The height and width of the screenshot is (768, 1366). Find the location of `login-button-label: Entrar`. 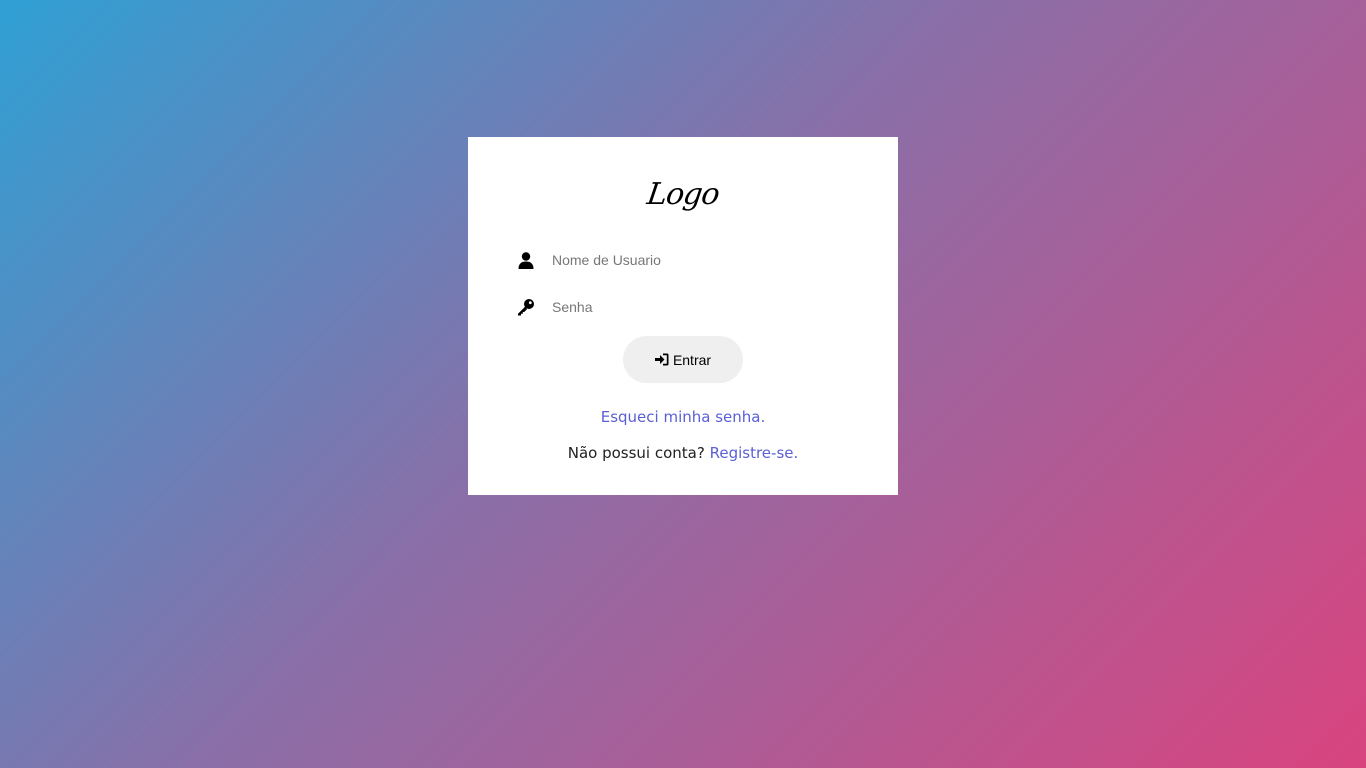

login-button-label: Entrar is located at coordinates (692, 359).